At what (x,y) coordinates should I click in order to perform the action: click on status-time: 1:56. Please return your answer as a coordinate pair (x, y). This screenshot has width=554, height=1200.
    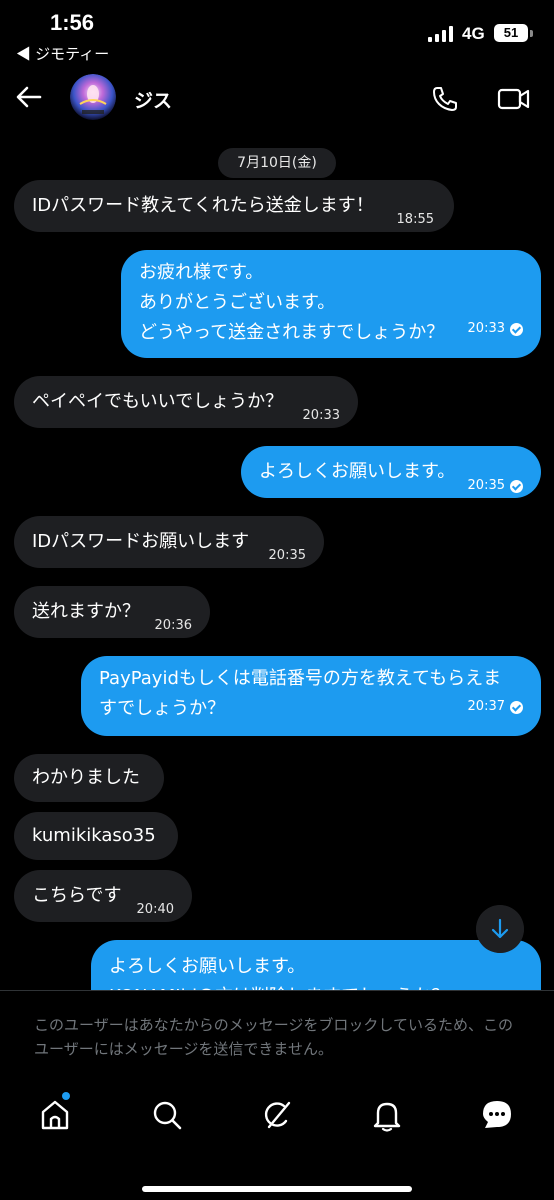
    Looking at the image, I should click on (72, 22).